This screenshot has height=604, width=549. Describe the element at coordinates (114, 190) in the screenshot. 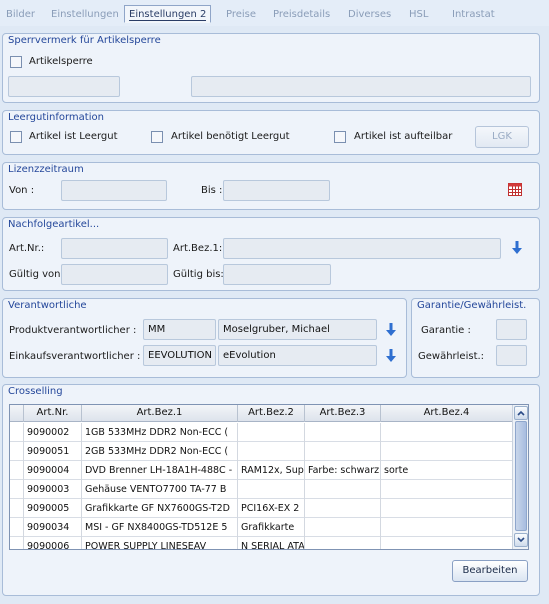

I see `von-field` at that location.